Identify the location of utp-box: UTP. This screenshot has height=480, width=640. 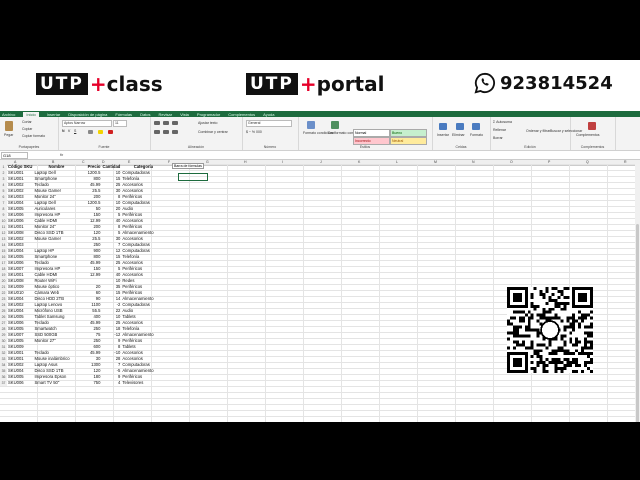
(62, 84).